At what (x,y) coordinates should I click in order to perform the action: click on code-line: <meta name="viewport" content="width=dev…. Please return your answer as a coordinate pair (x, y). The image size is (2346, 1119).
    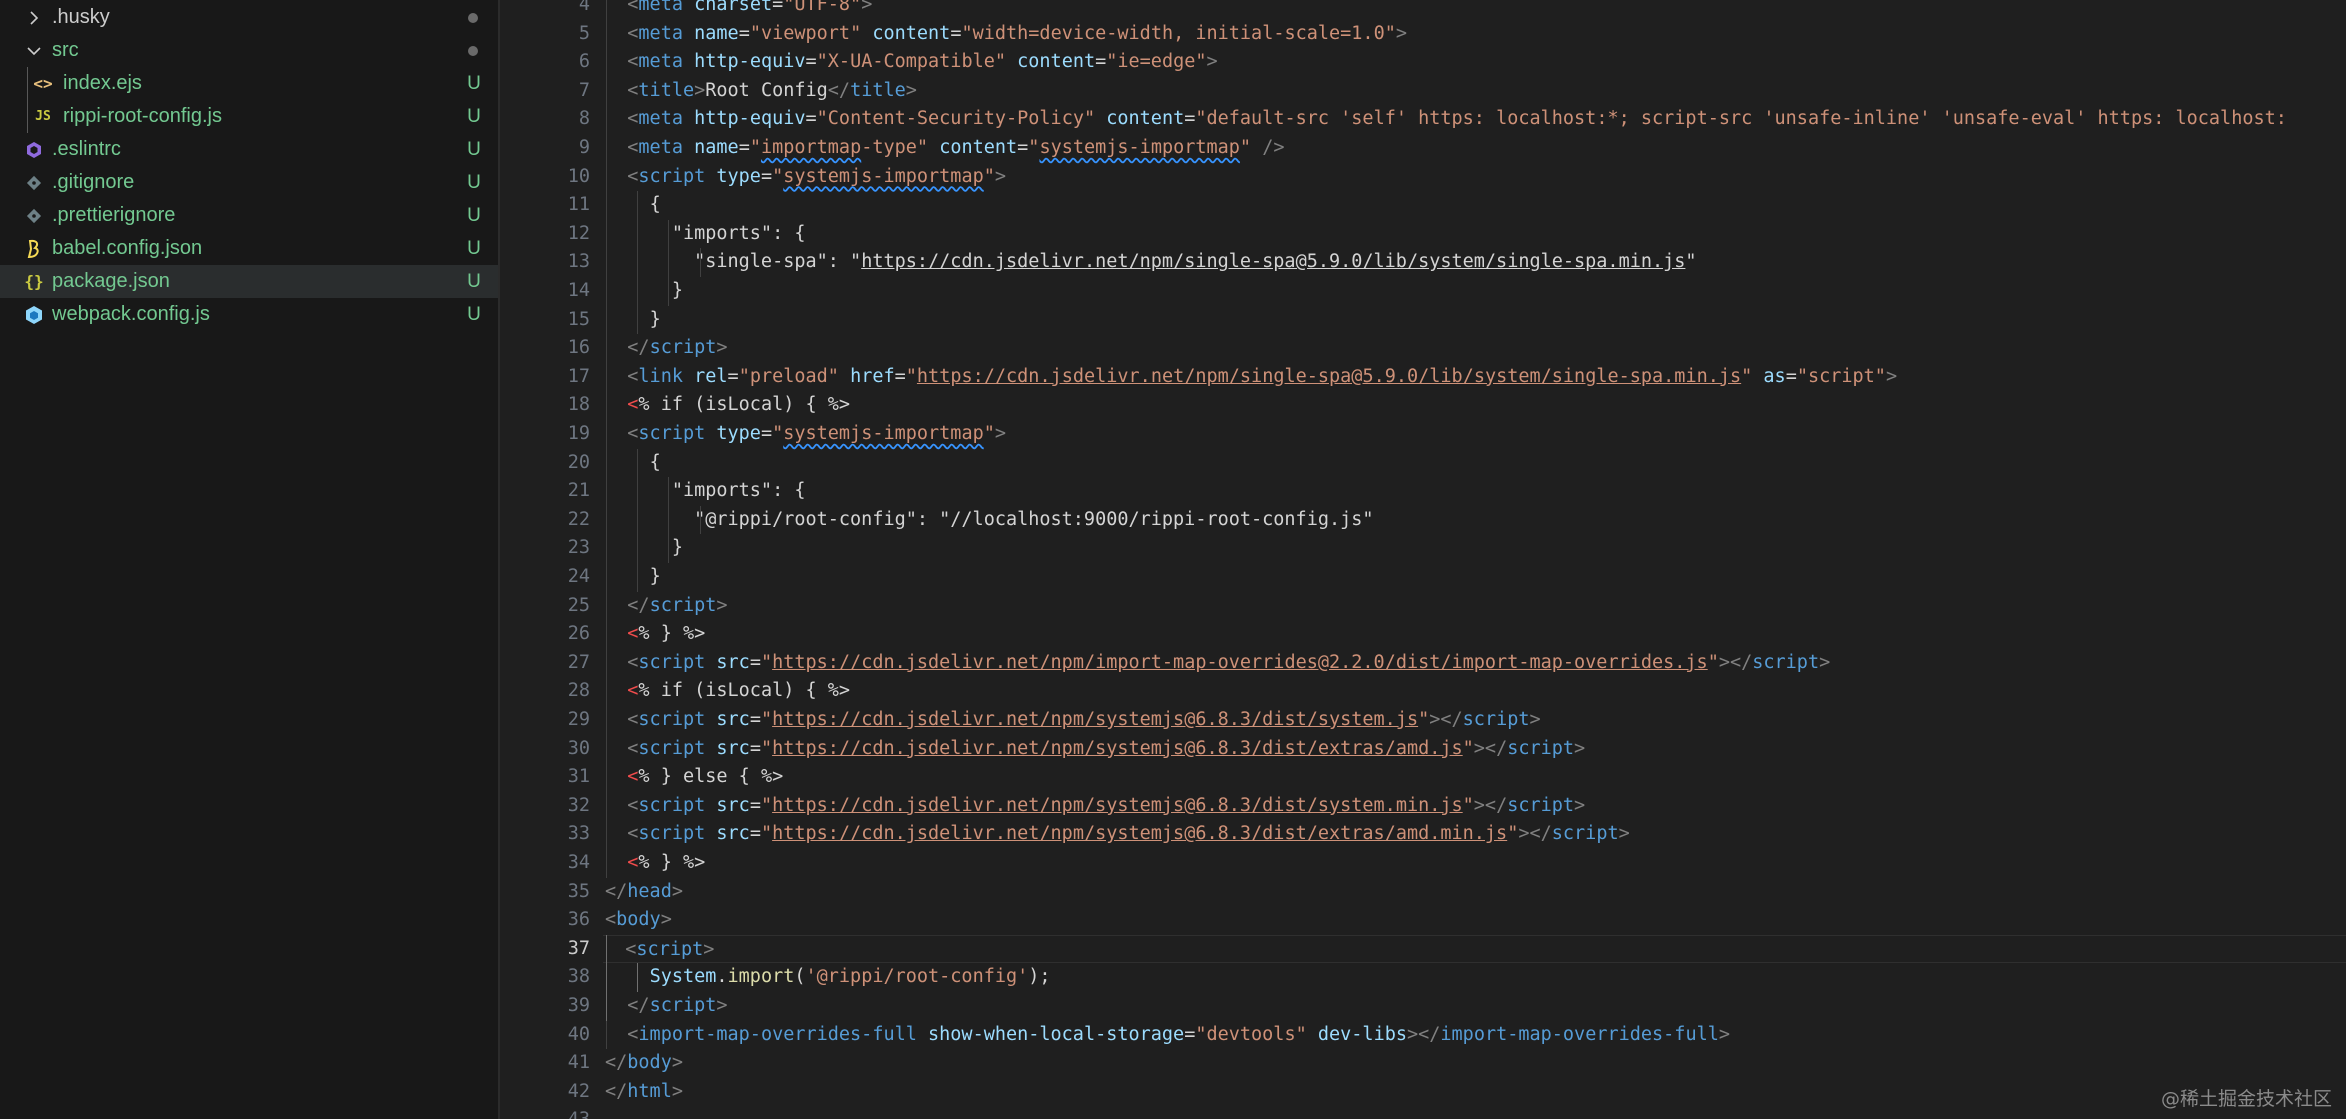
    Looking at the image, I should click on (1006, 34).